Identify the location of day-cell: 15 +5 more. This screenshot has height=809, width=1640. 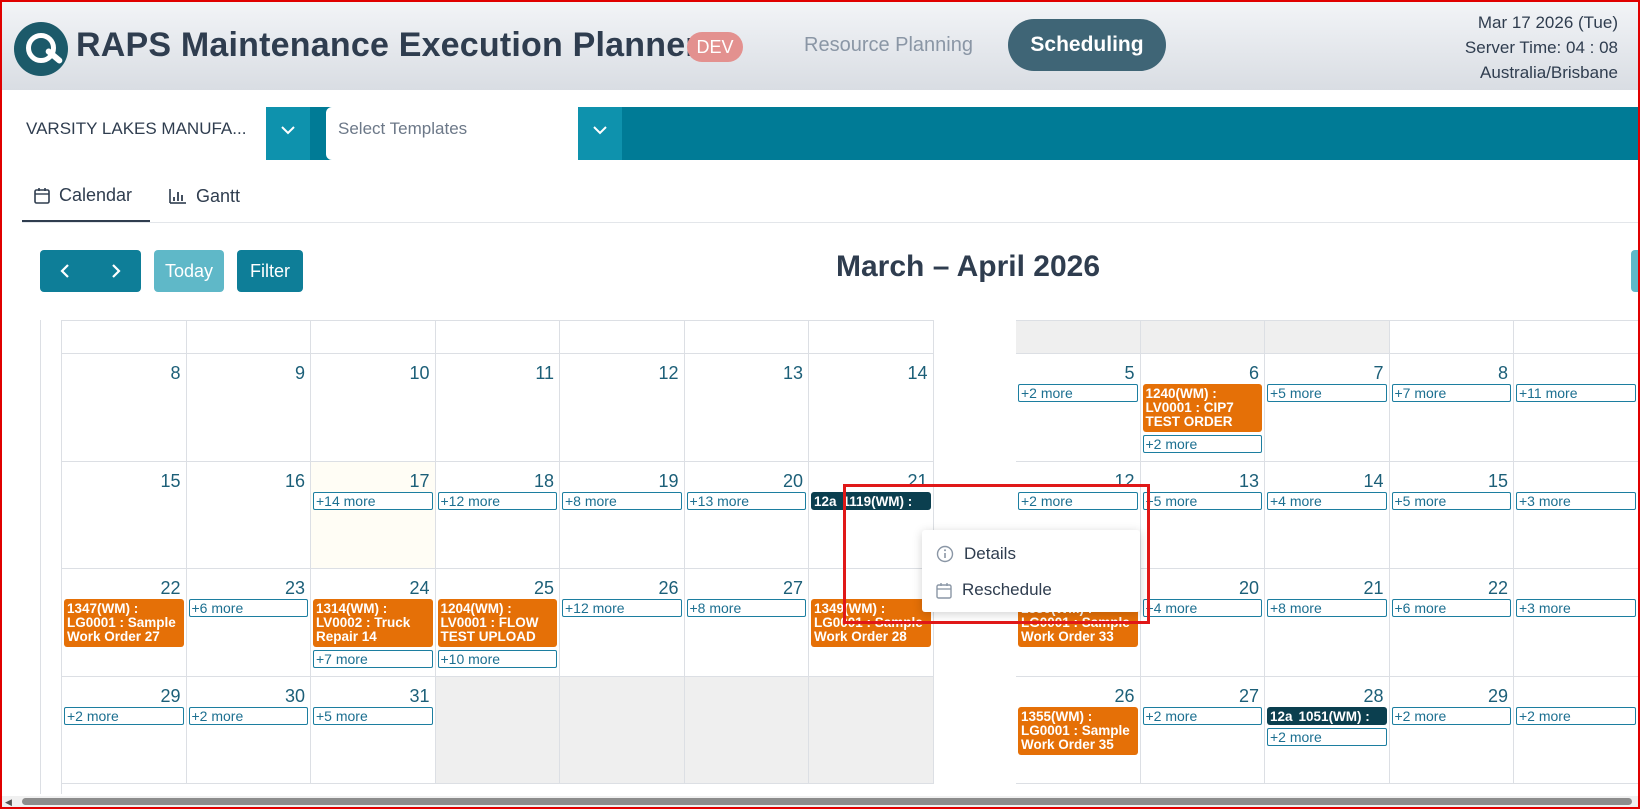
(1451, 515).